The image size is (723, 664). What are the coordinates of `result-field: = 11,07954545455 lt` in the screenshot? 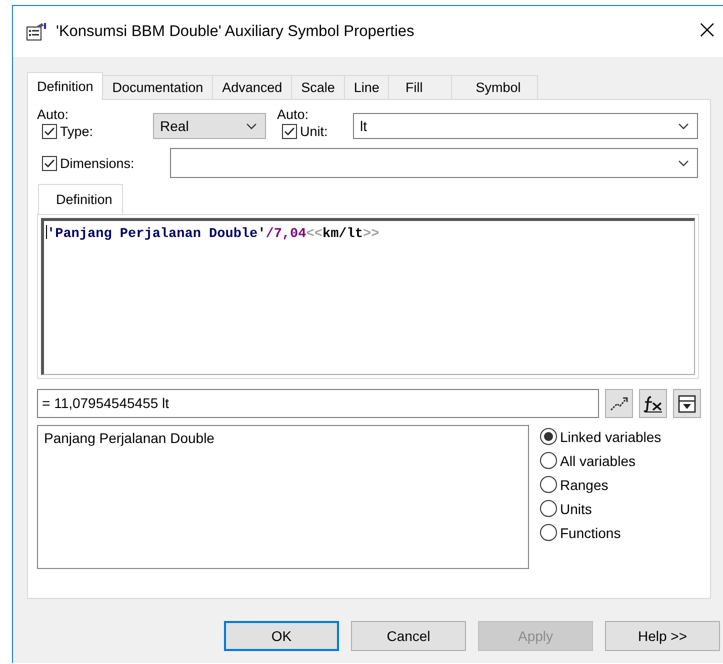 It's located at (318, 403).